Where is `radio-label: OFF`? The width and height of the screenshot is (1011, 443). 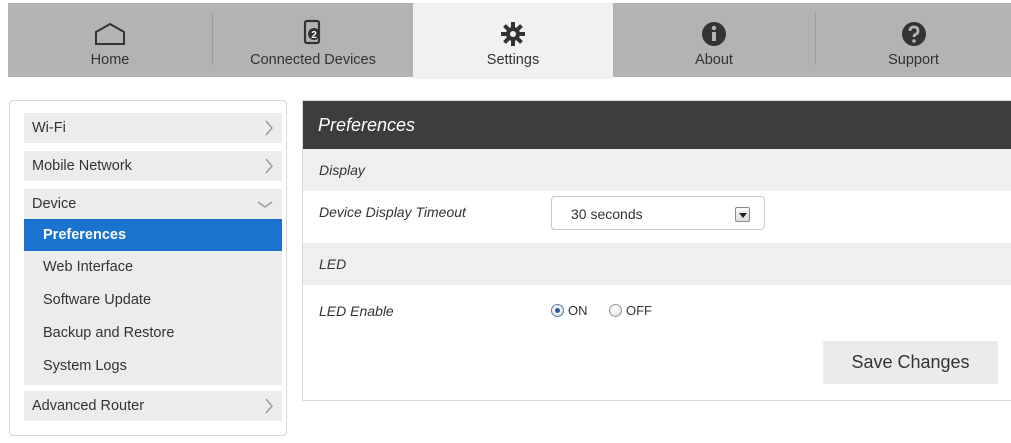
radio-label: OFF is located at coordinates (639, 310).